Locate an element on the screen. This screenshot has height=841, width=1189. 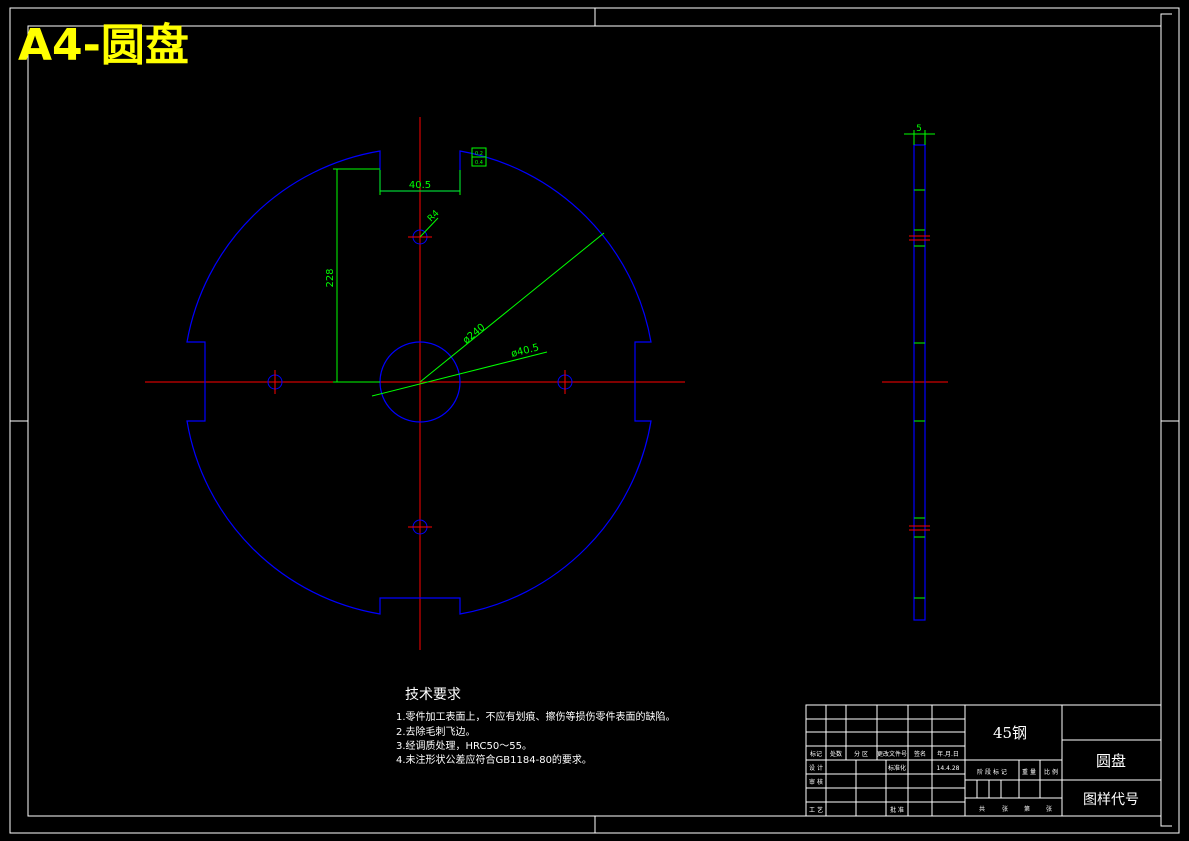
tech-item: 3.经调质处理，HRC50～55。 is located at coordinates (464, 745).